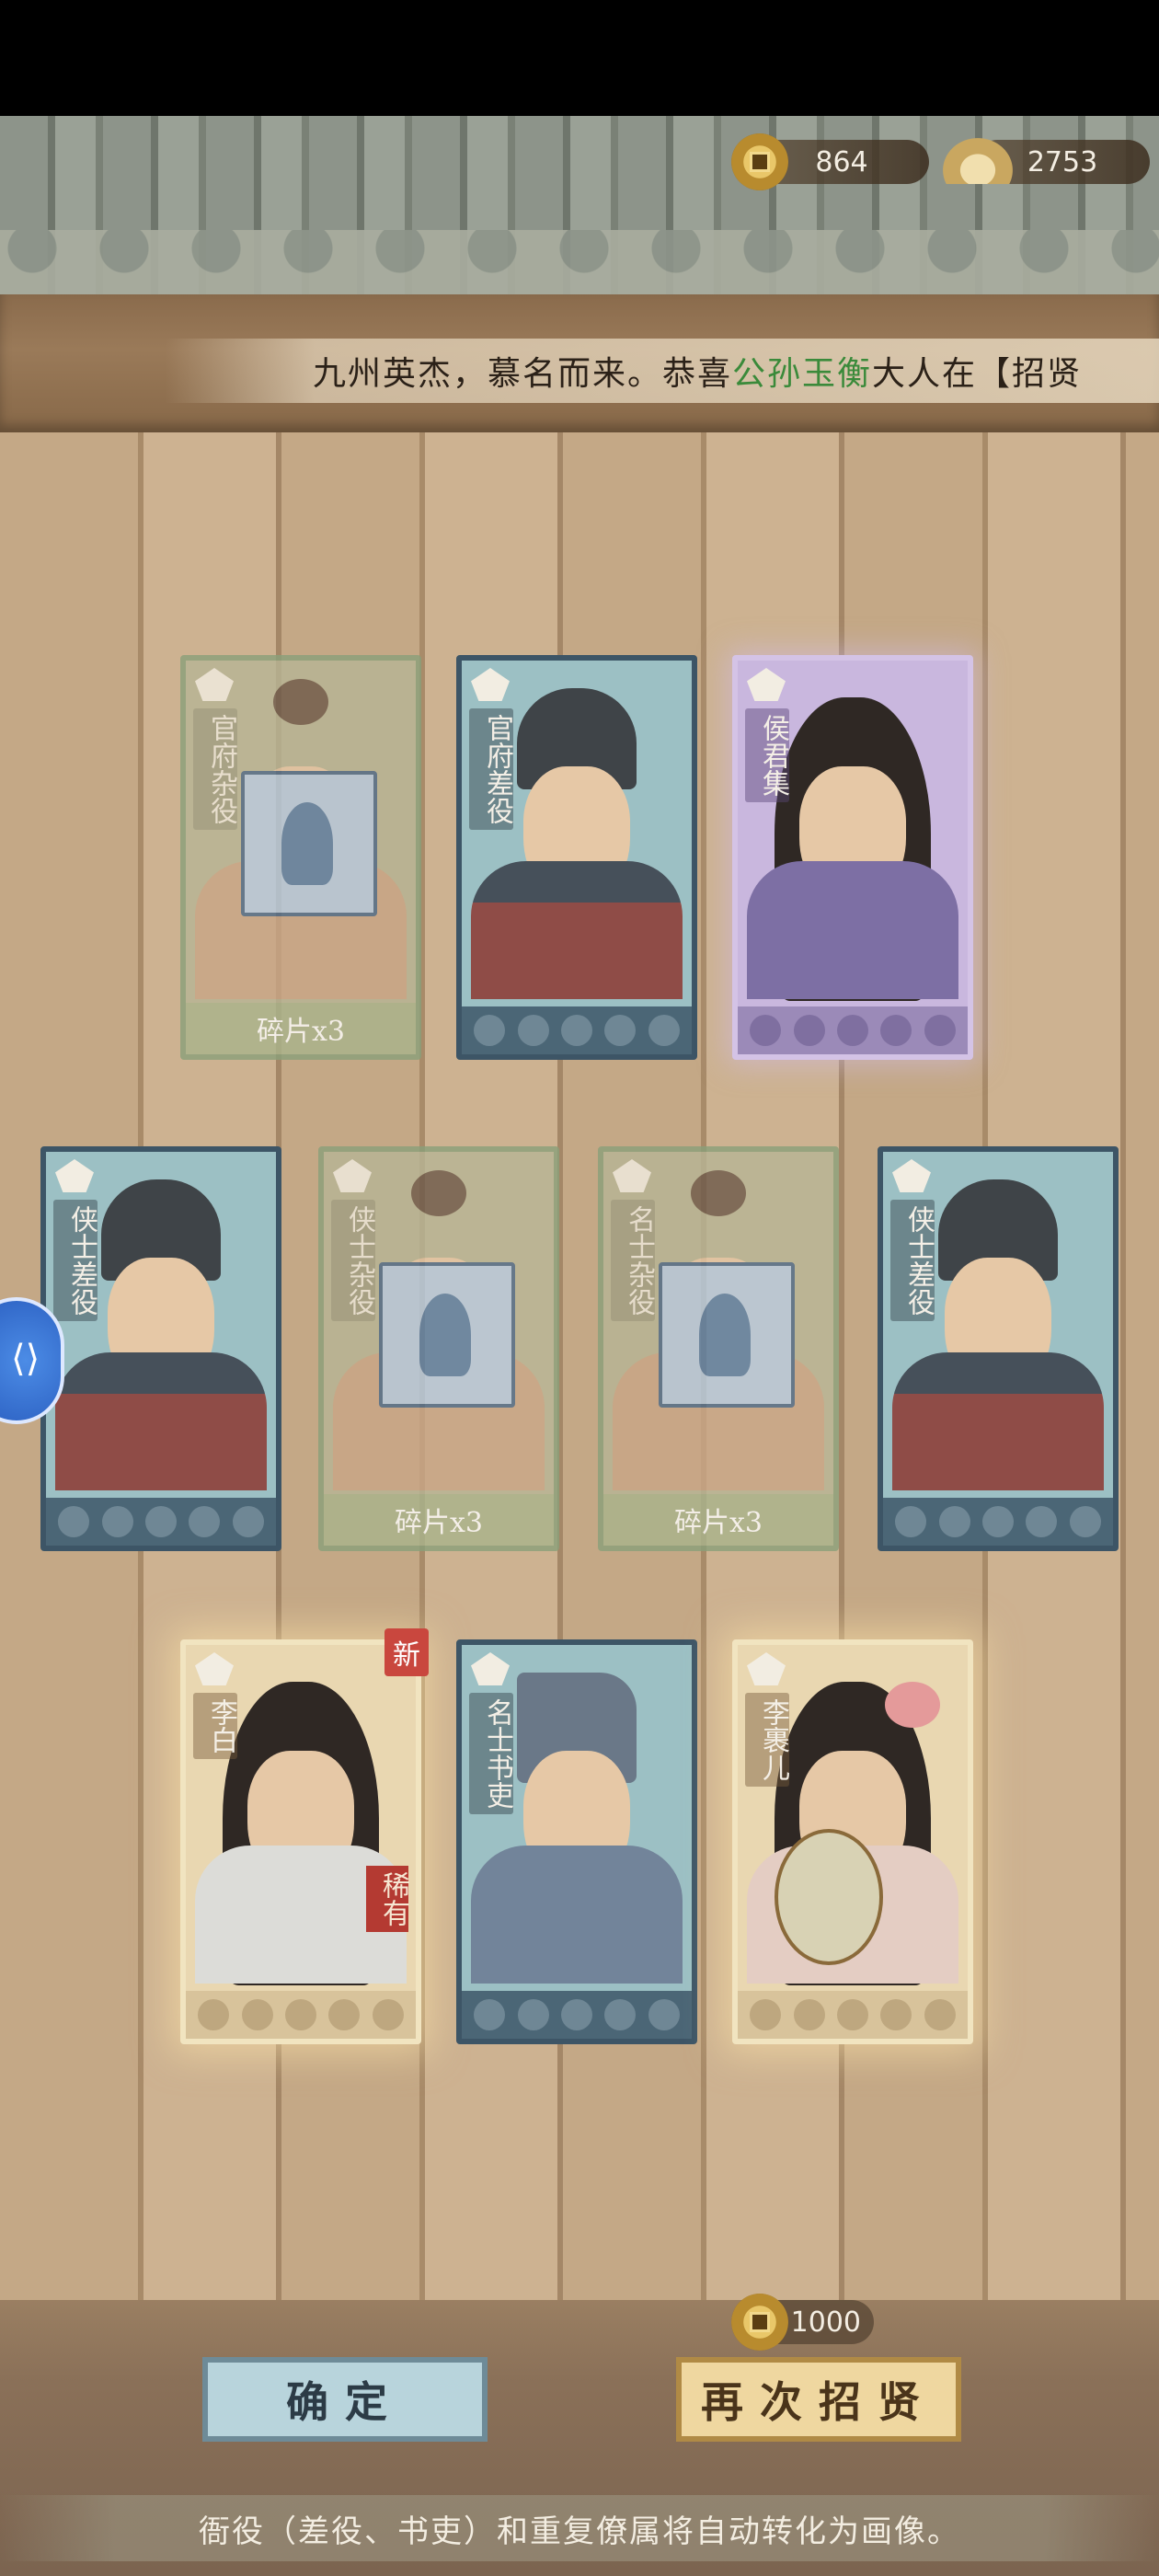  I want to click on status-bar, so click(579, 58).